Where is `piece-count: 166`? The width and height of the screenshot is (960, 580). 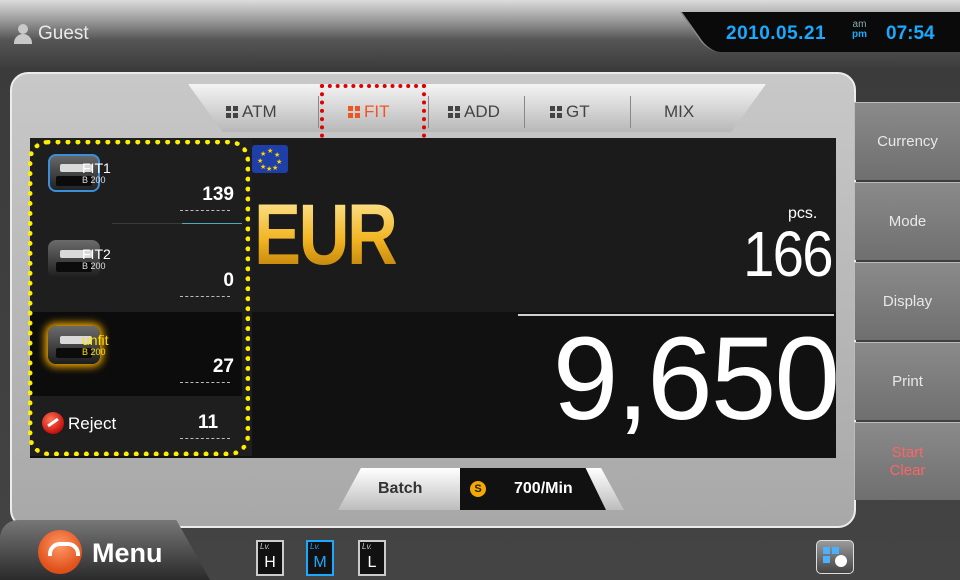
piece-count: 166 is located at coordinates (788, 254).